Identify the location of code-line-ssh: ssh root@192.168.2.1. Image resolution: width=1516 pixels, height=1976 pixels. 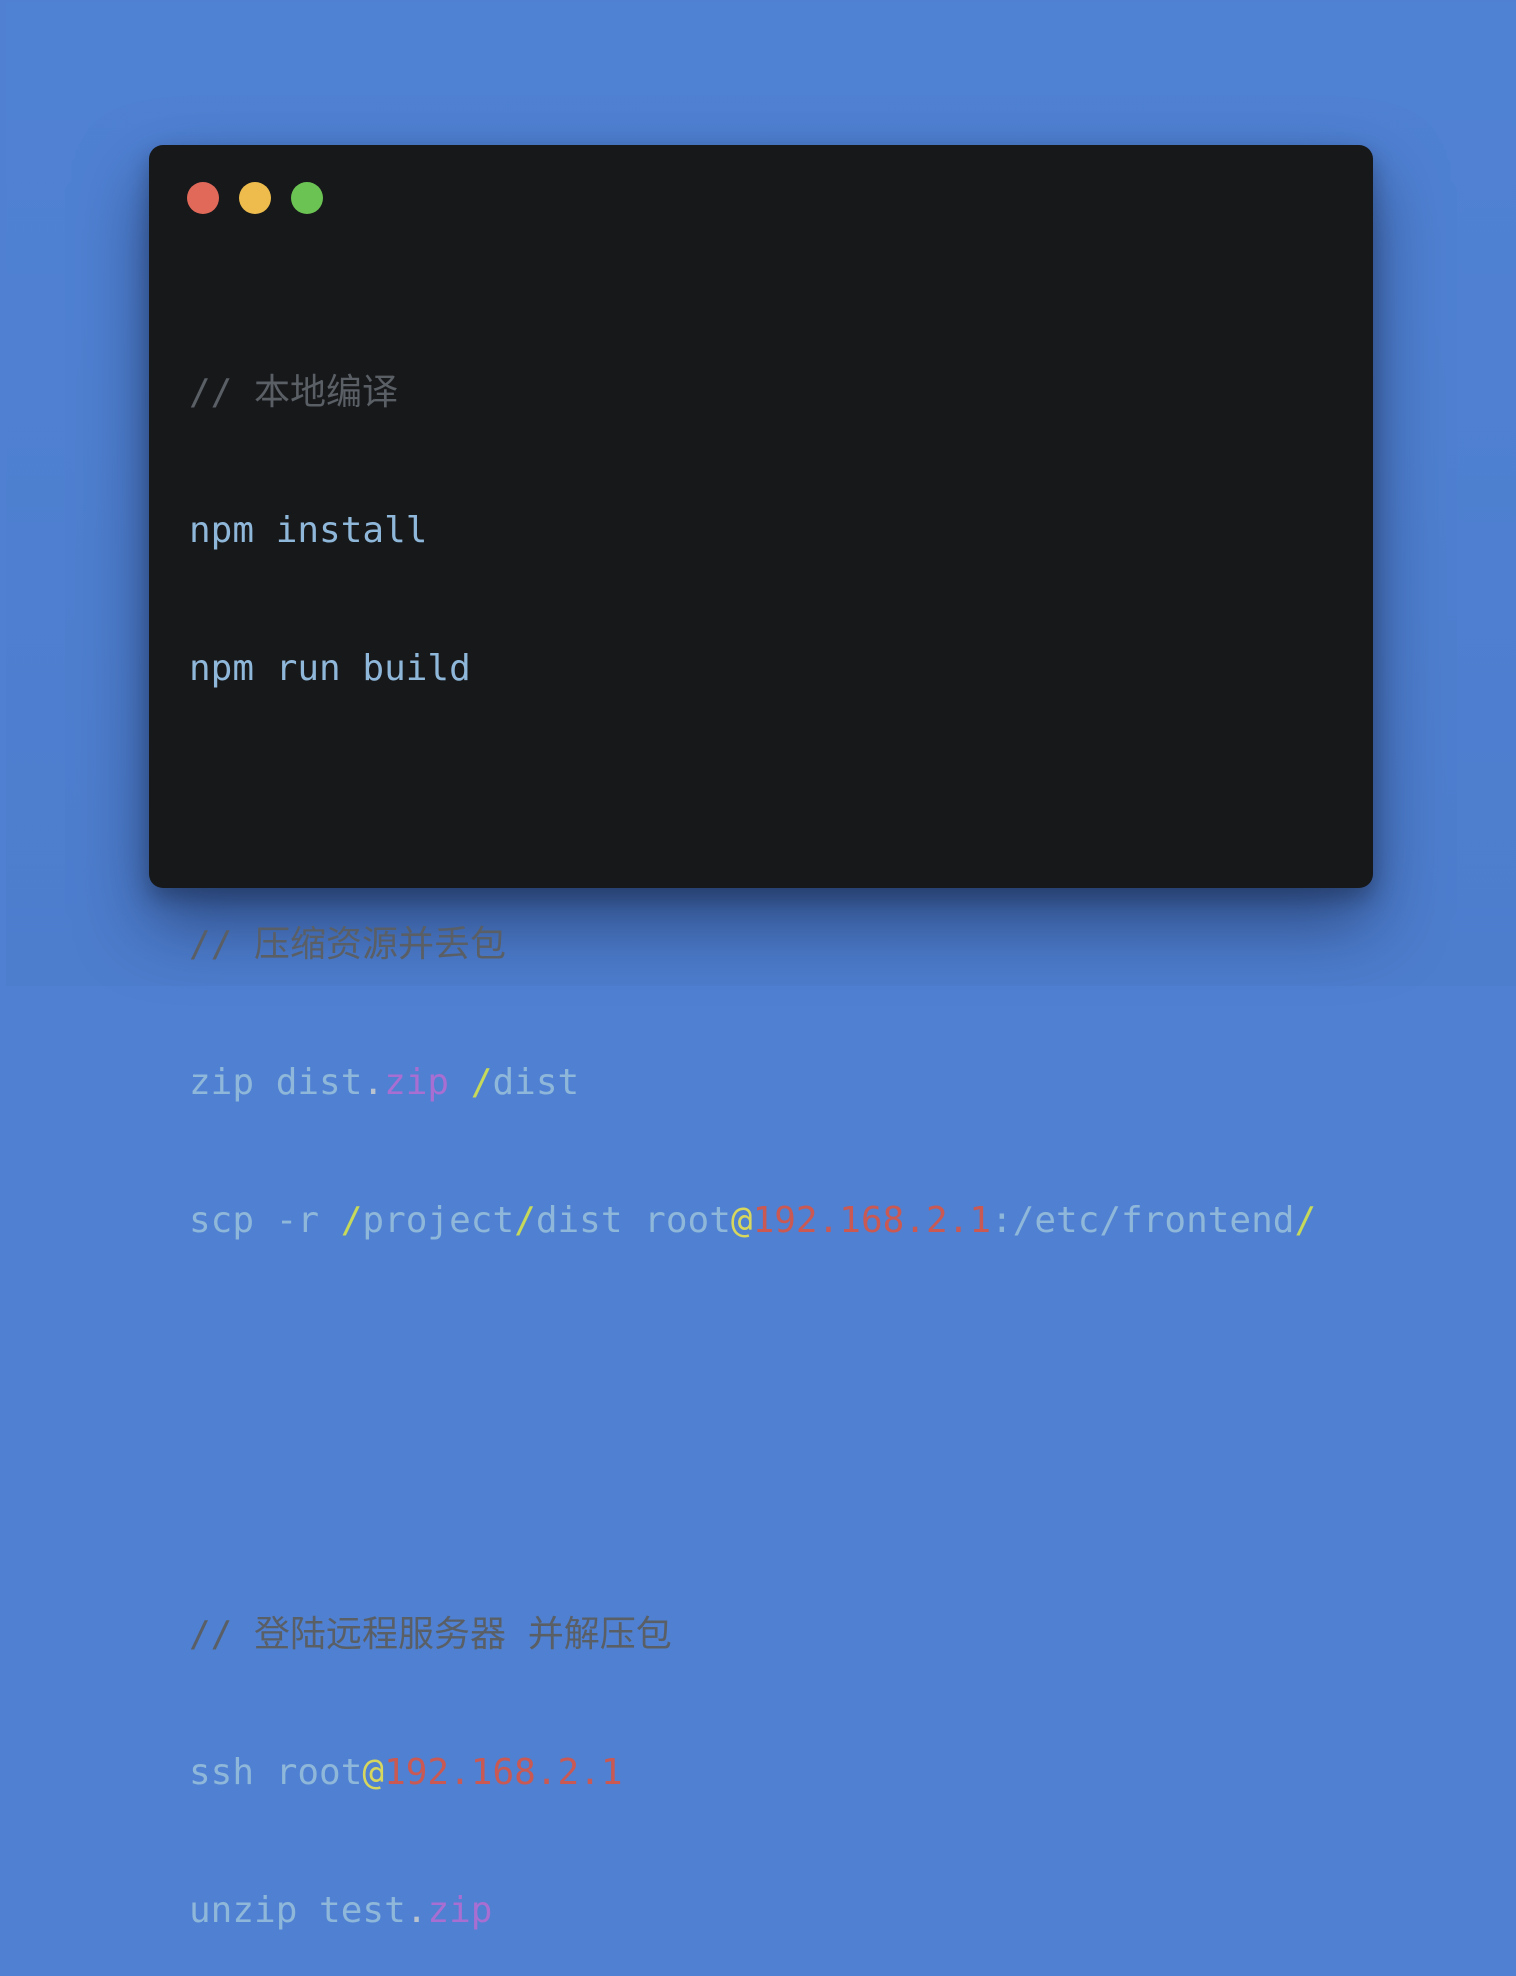
(752, 1773).